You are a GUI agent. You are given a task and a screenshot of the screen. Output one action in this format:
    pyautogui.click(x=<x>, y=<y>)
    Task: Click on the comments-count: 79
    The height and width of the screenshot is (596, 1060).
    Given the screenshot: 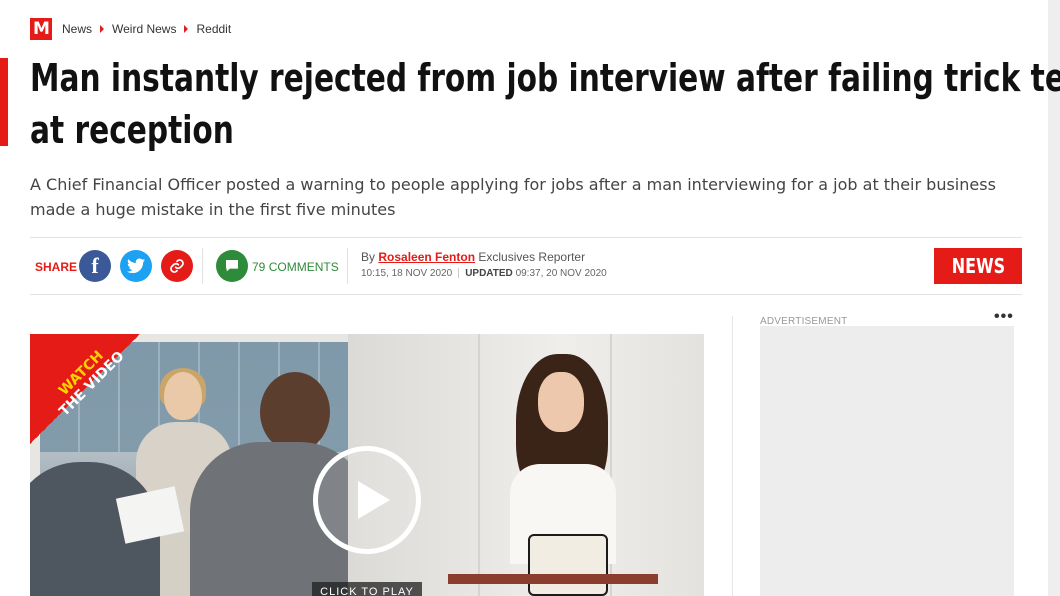 What is the action you would take?
    pyautogui.click(x=259, y=267)
    